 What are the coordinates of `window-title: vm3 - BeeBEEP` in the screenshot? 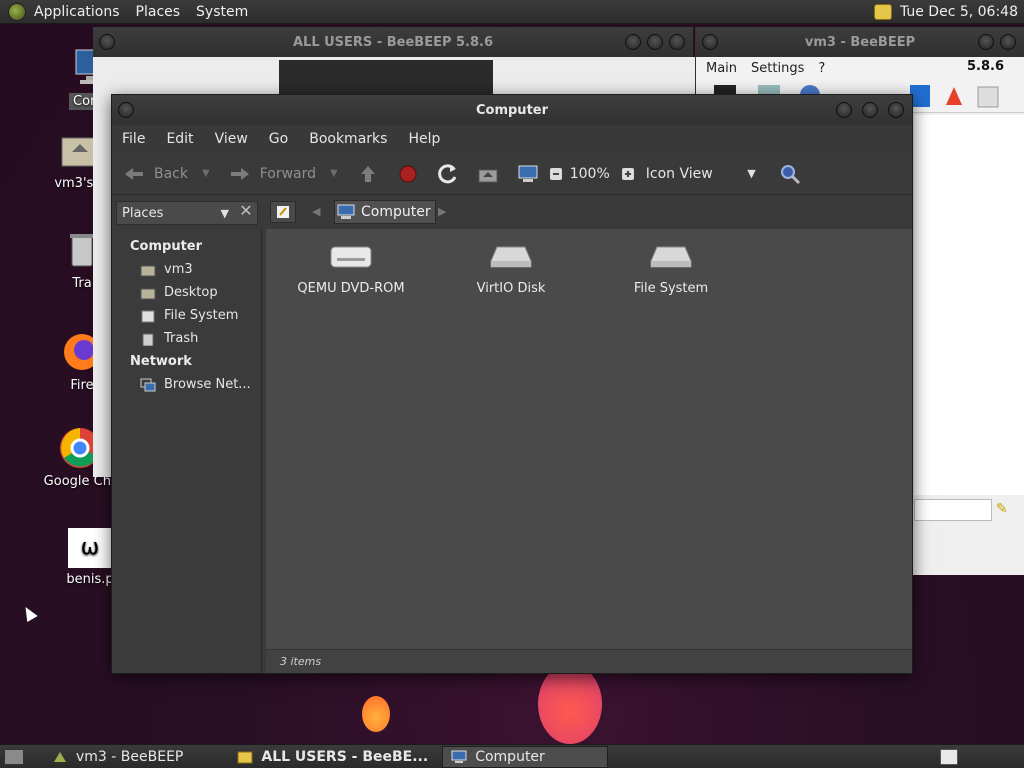 It's located at (860, 42).